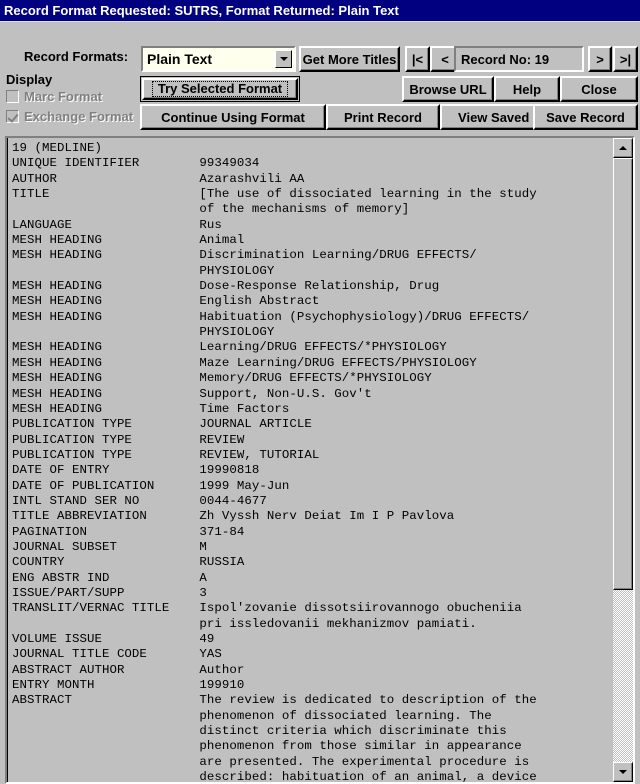 Image resolution: width=640 pixels, height=784 pixels. I want to click on checkbox-exchange-format-label: Exchange Format, so click(79, 116).